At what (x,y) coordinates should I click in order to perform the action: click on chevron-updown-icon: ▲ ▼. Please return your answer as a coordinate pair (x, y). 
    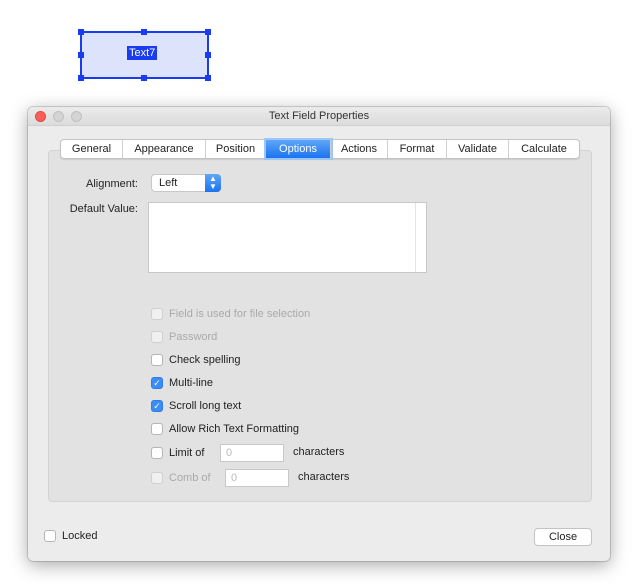
    Looking at the image, I should click on (213, 183).